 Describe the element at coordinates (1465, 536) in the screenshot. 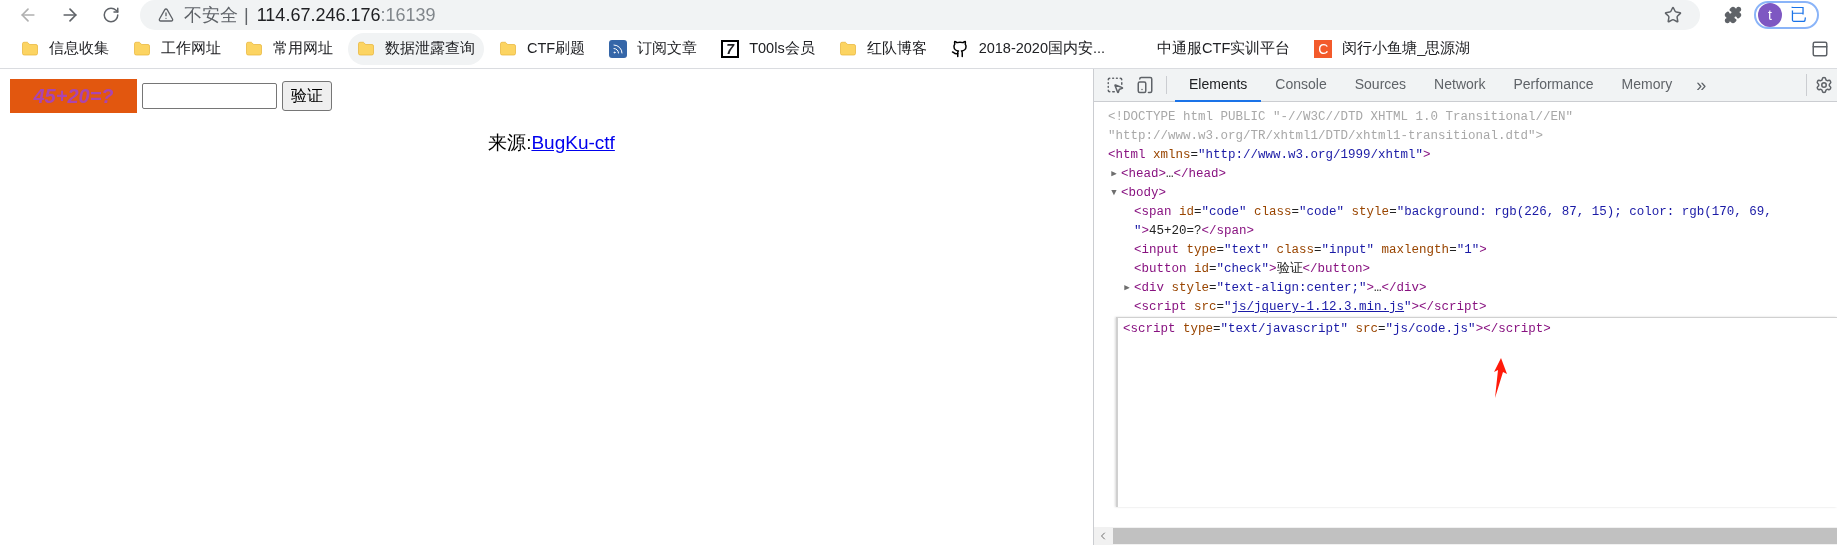

I see `horizontal-scrollbar` at that location.